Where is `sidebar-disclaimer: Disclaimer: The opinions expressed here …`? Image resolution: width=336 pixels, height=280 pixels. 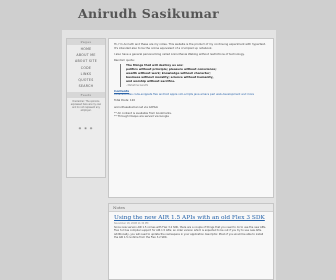 sidebar-disclaimer: Disclaimer: The opinions expressed here … is located at coordinates (86, 106).